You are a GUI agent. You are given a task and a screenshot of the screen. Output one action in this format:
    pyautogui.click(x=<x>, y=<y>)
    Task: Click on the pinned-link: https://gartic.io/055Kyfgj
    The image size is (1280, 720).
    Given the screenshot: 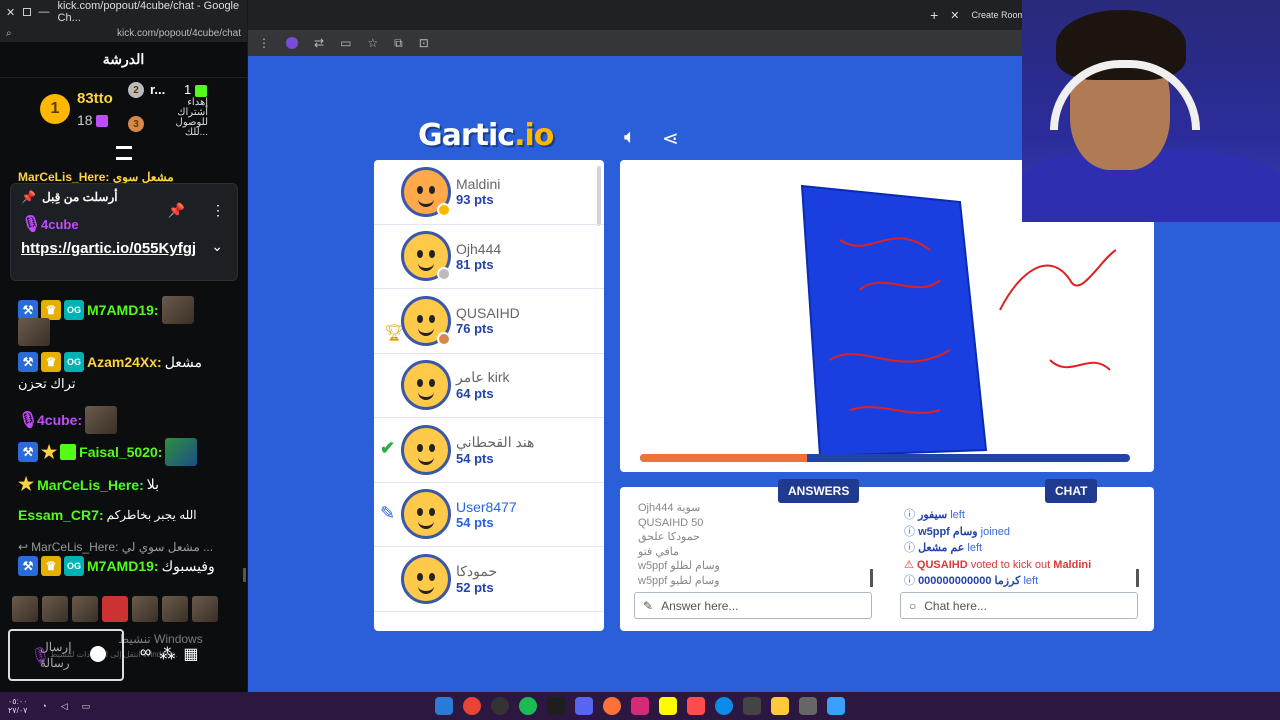 What is the action you would take?
    pyautogui.click(x=109, y=249)
    